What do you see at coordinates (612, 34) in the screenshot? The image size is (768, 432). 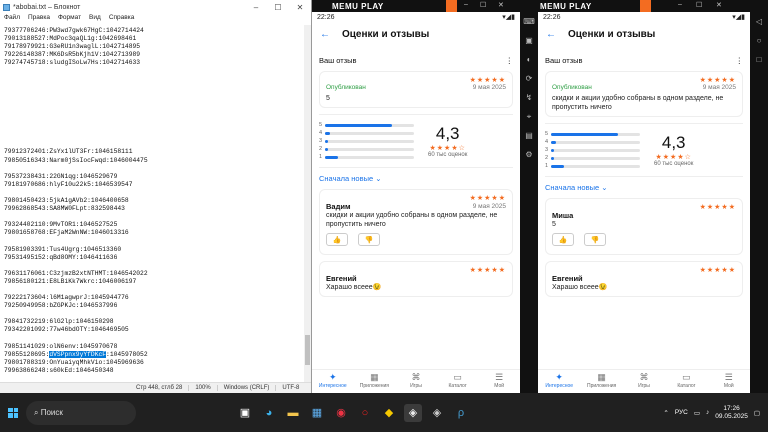 I see `page-title: Оценки и отзывы` at bounding box center [612, 34].